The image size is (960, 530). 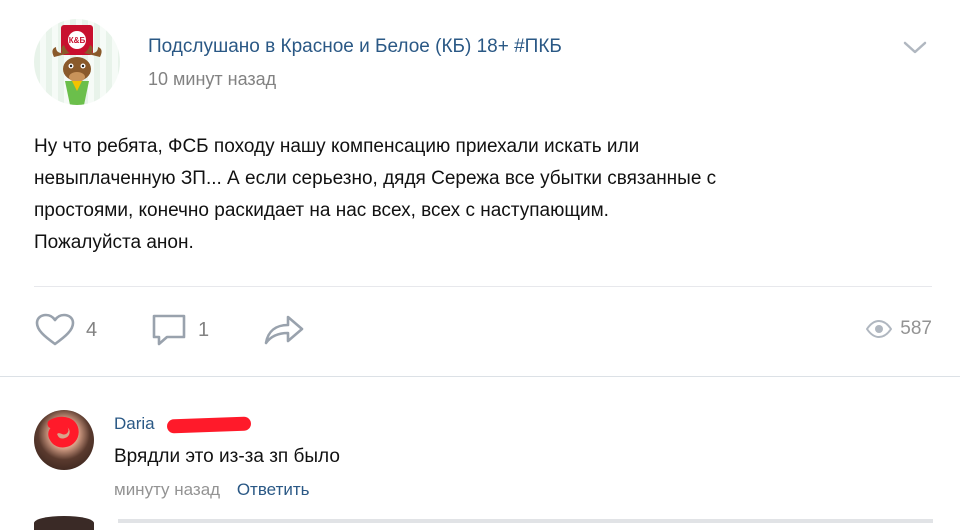 I want to click on reply-button: Ответить, so click(x=273, y=489).